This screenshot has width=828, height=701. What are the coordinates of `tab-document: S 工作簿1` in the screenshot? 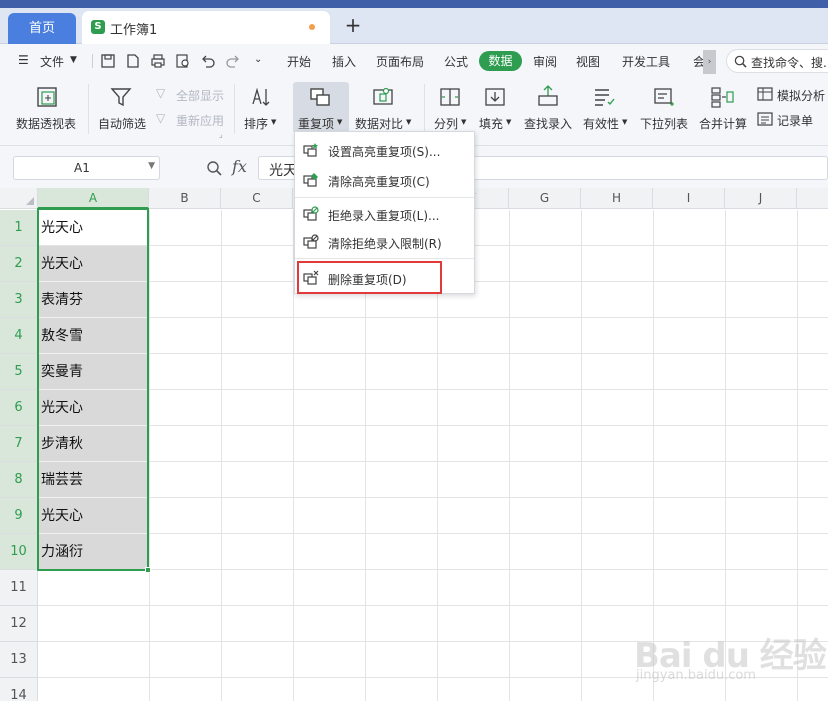 It's located at (206, 27).